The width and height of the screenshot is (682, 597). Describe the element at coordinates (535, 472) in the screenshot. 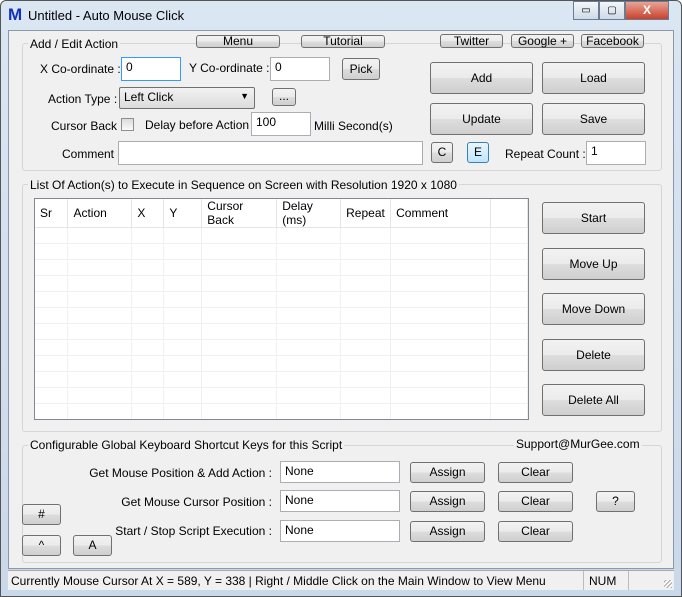

I see `clear-button-add-action: Clear` at that location.